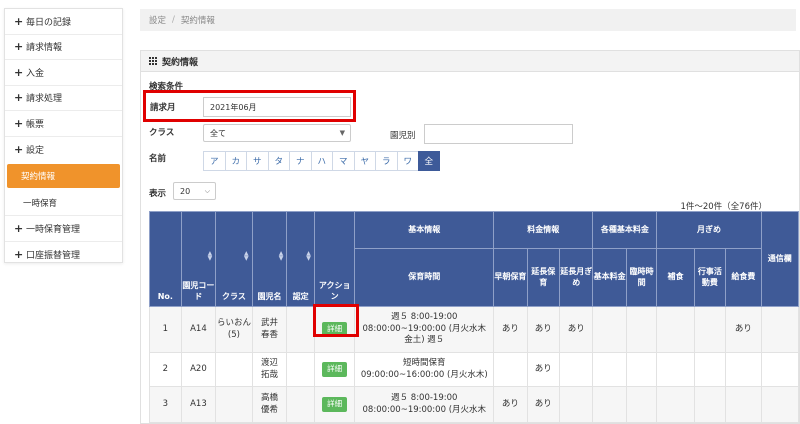  Describe the element at coordinates (153, 61) in the screenshot. I see `grid-icon` at that location.